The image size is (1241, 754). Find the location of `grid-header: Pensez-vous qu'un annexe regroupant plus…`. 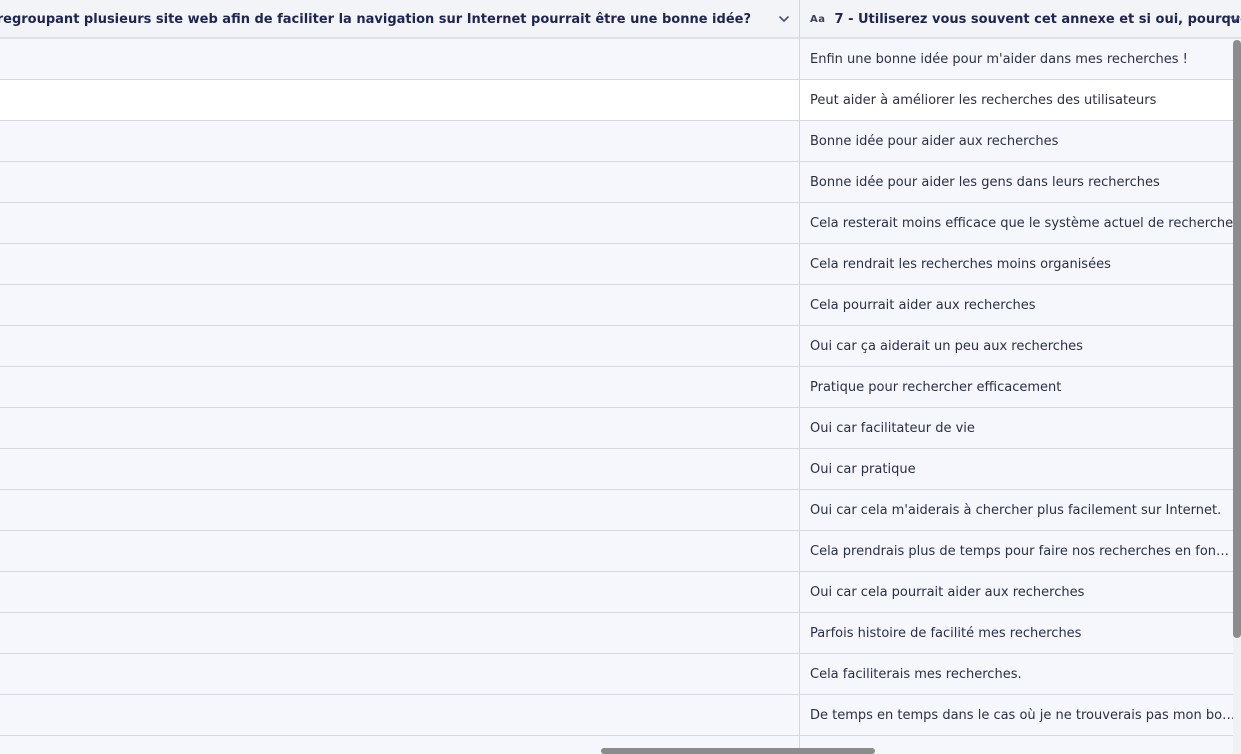

grid-header: Pensez-vous qu'un annexe regroupant plus… is located at coordinates (620, 19).